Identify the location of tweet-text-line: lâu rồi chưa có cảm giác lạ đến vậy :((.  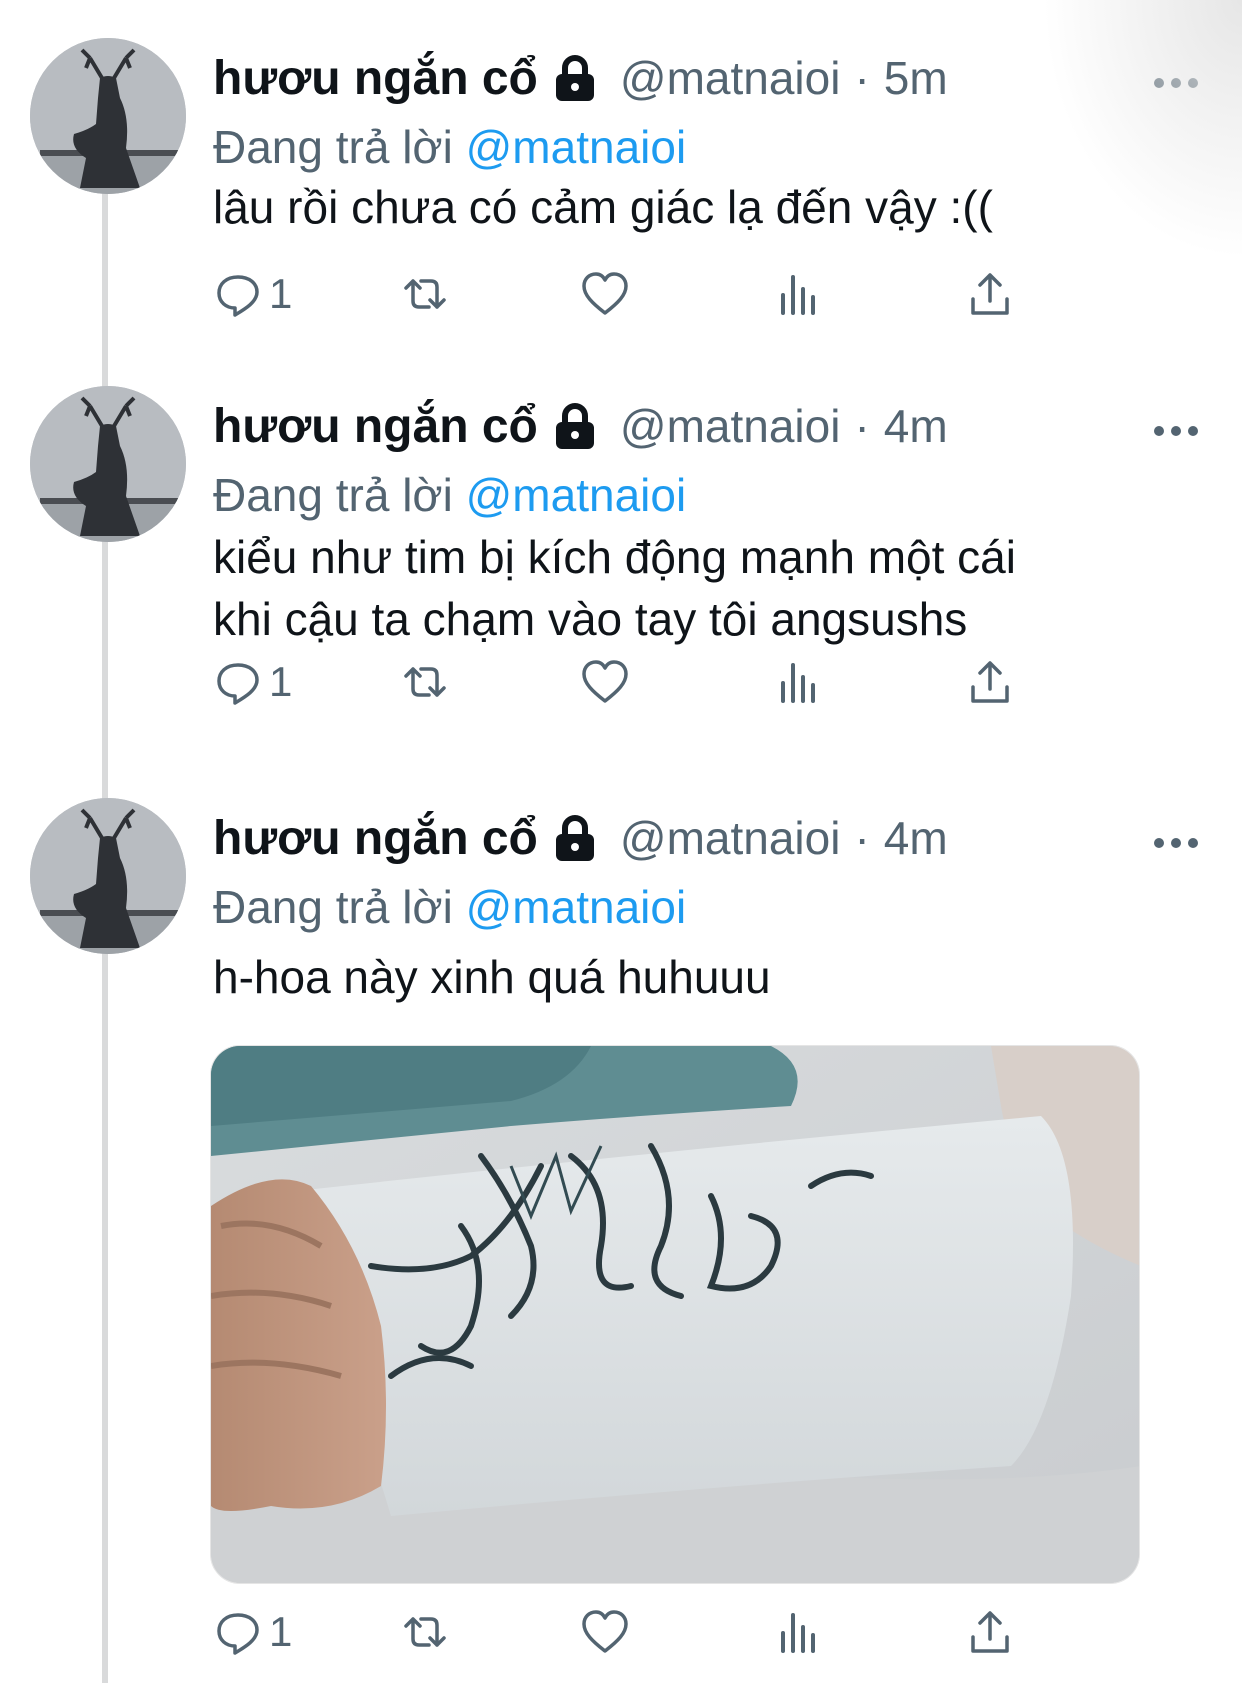
(603, 207).